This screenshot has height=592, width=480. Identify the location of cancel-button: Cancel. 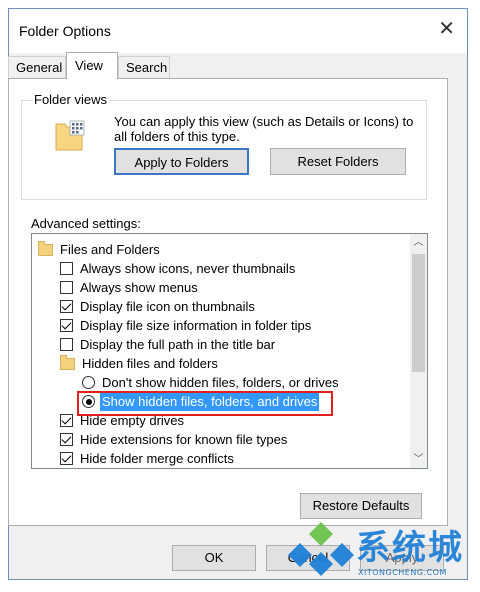
(308, 558).